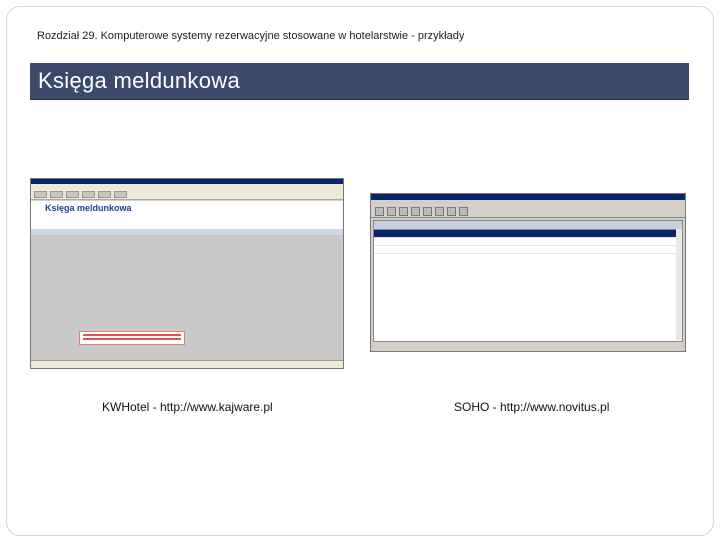  Describe the element at coordinates (679, 284) in the screenshot. I see `scrollbar` at that location.